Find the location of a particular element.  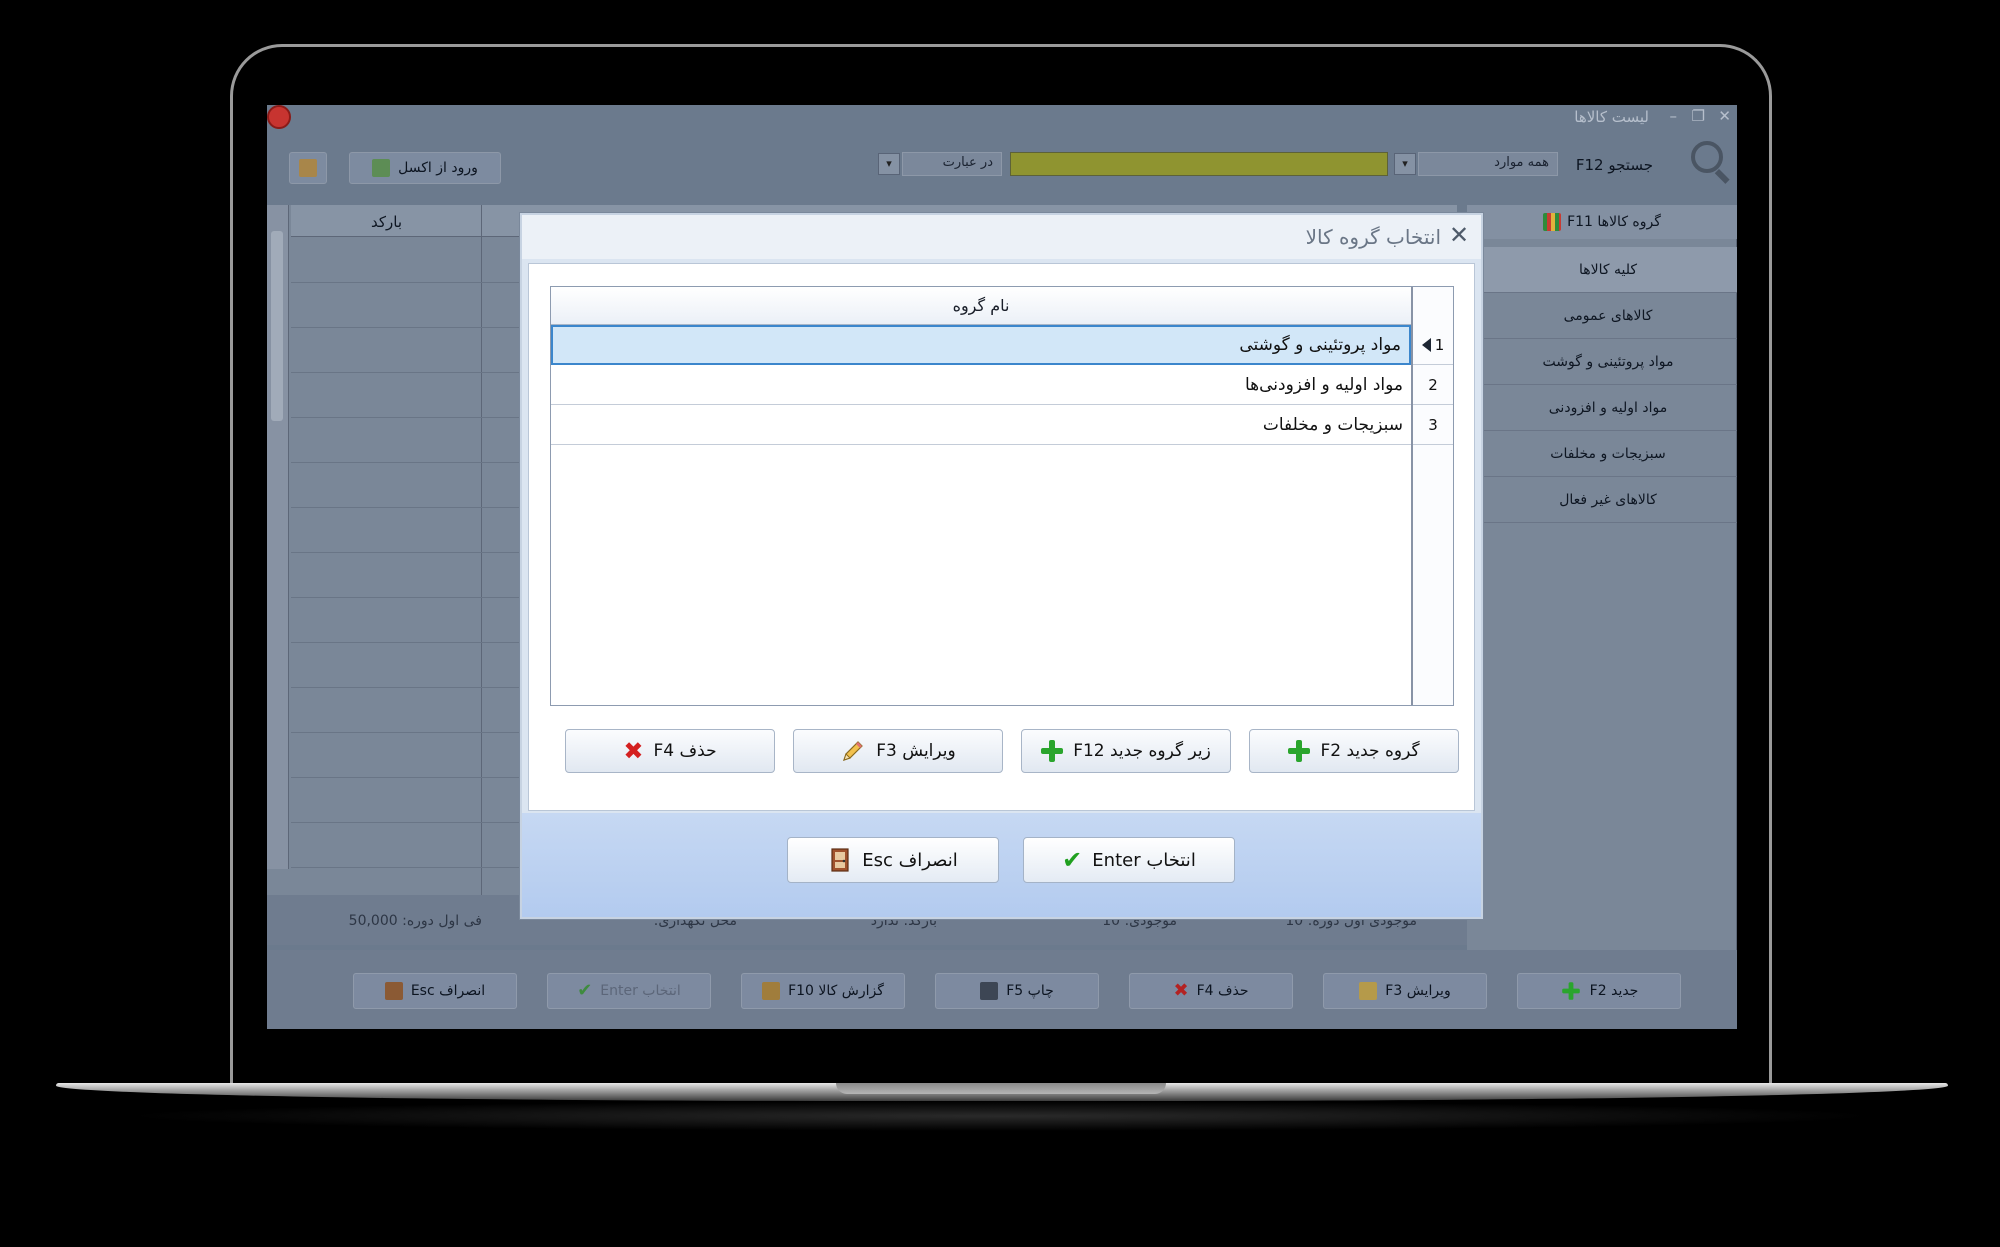

delete-button: حذف F4 ✖ is located at coordinates (1211, 991).